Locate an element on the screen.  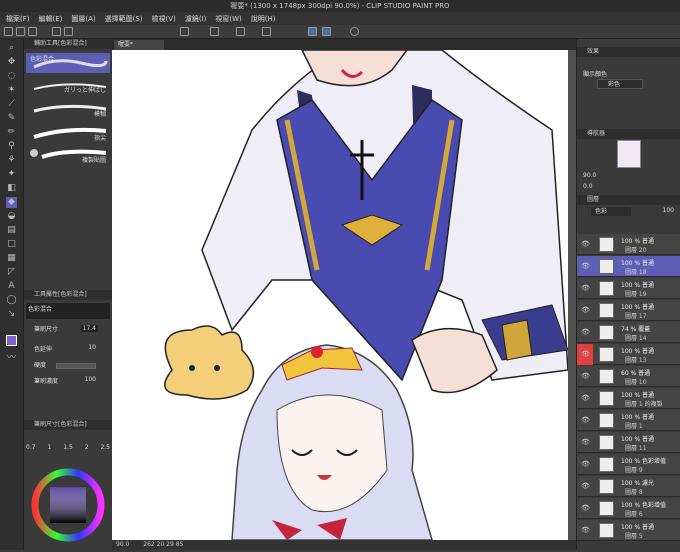
layer-row: 👁 100 % 普通 圖層 11 is located at coordinates (628, 442).